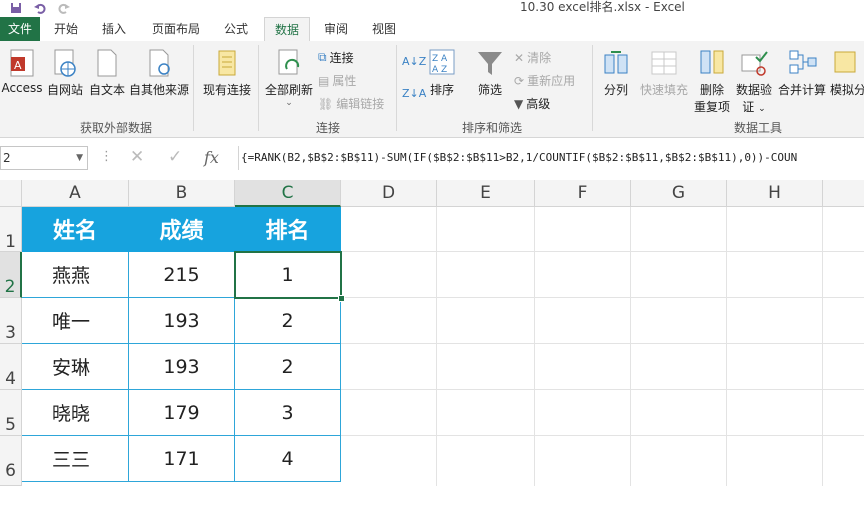 Image resolution: width=864 pixels, height=506 pixels. What do you see at coordinates (11, 275) in the screenshot?
I see `row-header-2: 2` at bounding box center [11, 275].